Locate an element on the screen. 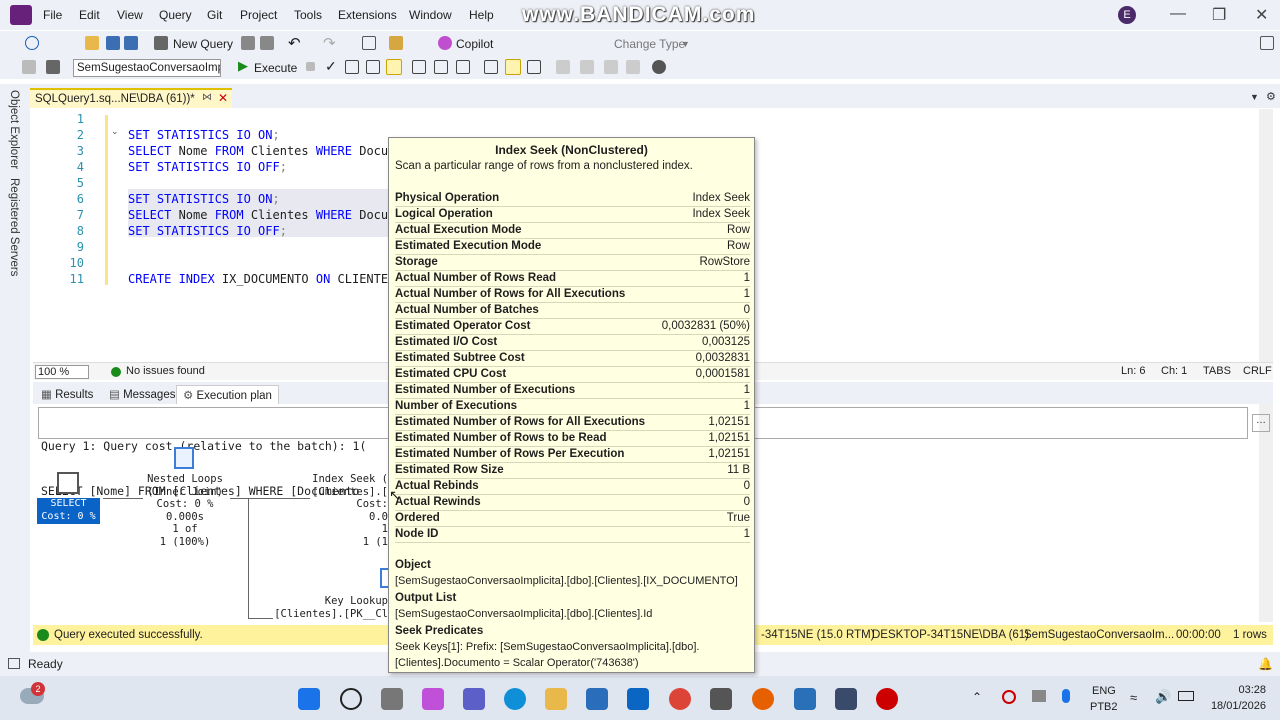 The image size is (1280, 720). comment-icon is located at coordinates (563, 67).